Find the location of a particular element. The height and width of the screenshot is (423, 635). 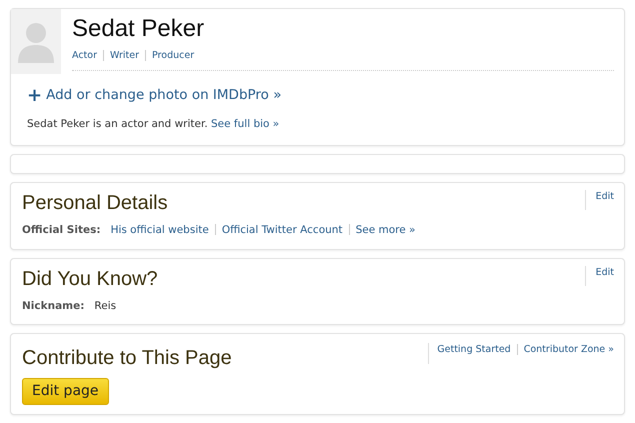

field-label: Official Sites: is located at coordinates (61, 230).